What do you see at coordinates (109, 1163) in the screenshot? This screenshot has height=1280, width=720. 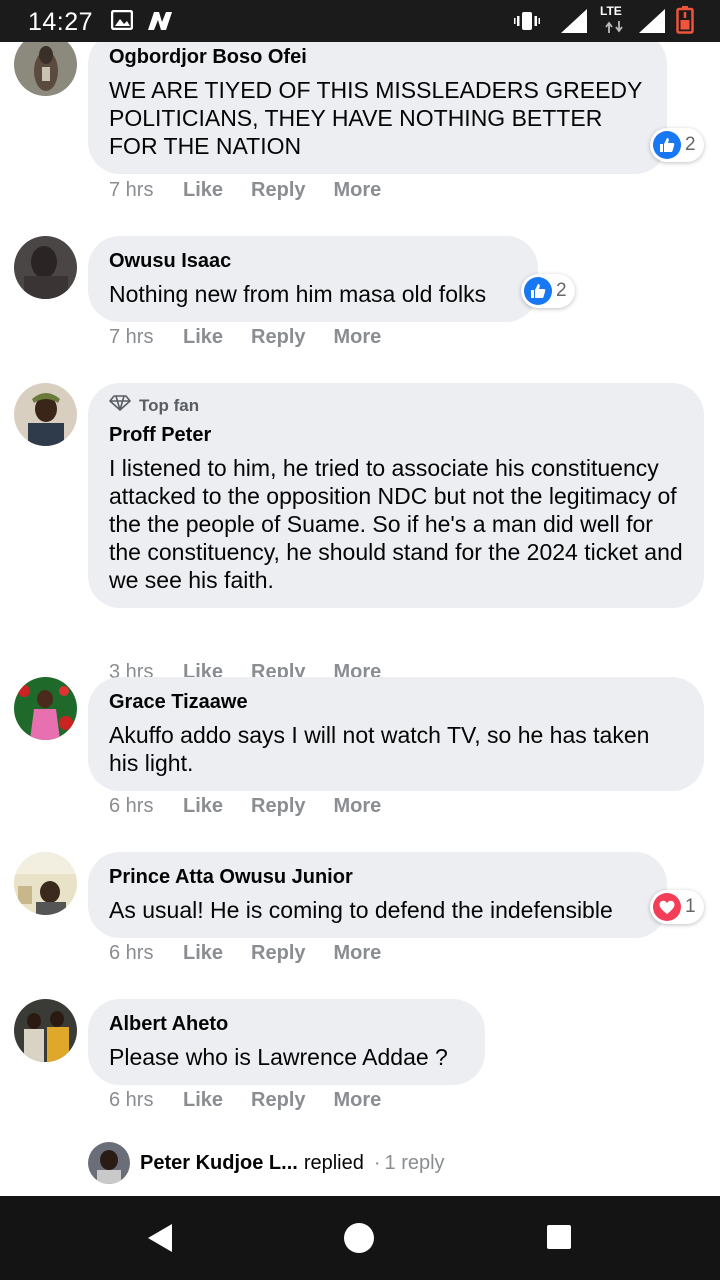 I see `reply-avatar` at bounding box center [109, 1163].